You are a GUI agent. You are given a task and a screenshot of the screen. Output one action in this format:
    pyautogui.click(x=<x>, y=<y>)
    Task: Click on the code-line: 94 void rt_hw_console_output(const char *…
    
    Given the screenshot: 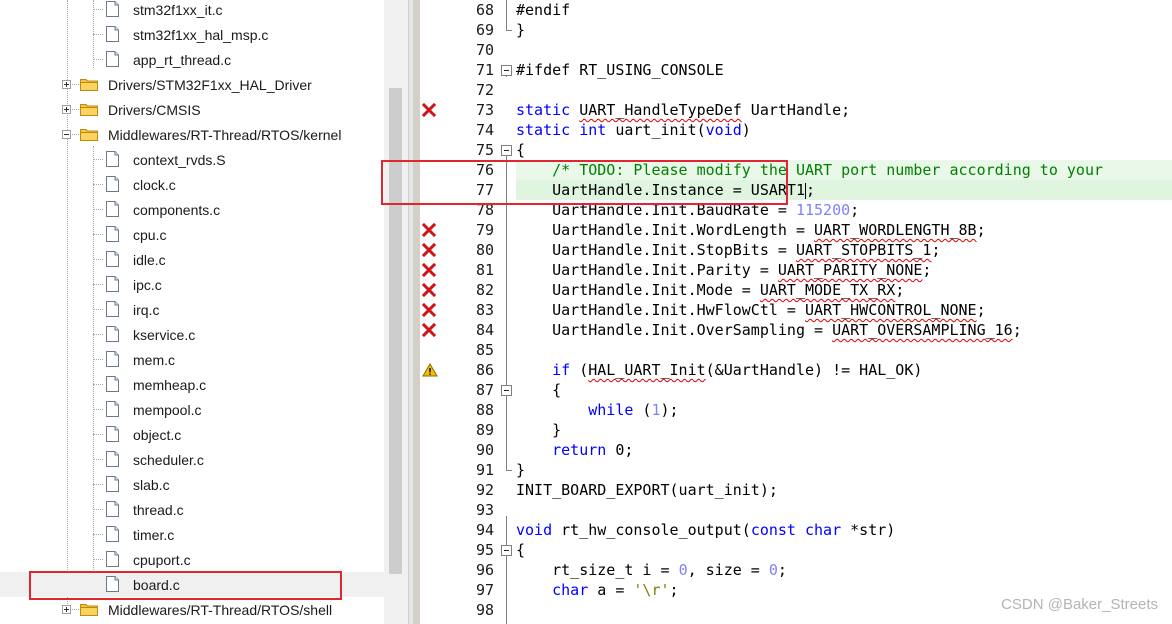 What is the action you would take?
    pyautogui.click(x=793, y=530)
    